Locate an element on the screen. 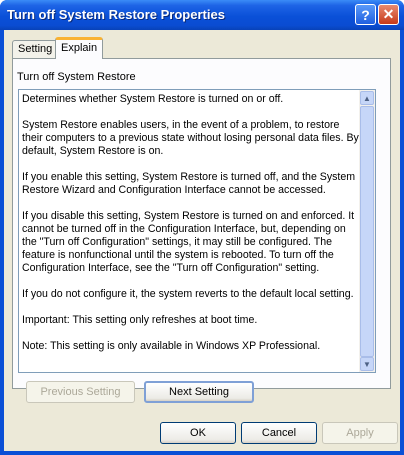 The height and width of the screenshot is (455, 404). apply-button: Apply is located at coordinates (360, 433).